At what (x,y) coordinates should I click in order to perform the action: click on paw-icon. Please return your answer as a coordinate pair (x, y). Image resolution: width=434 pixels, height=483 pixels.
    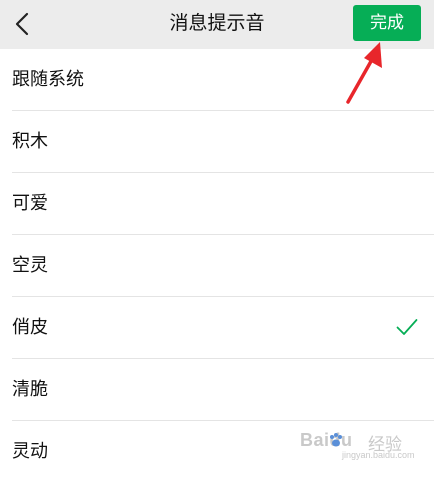
    Looking at the image, I should click on (336, 440).